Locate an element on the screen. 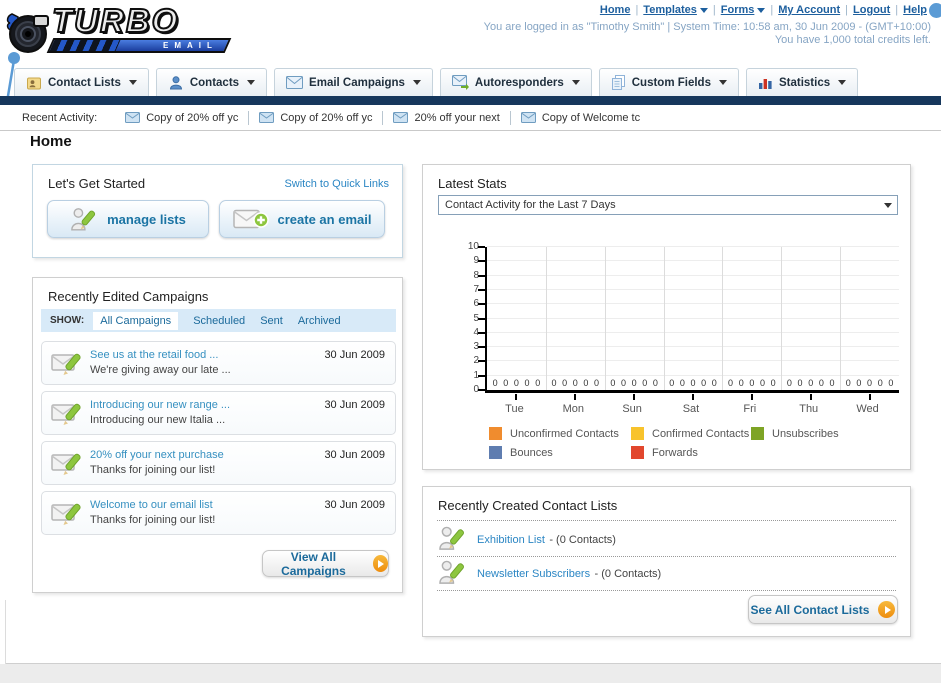 The height and width of the screenshot is (683, 941). contact-list-item: Newsletter Subscribers - (0 Contacts) is located at coordinates (549, 572).